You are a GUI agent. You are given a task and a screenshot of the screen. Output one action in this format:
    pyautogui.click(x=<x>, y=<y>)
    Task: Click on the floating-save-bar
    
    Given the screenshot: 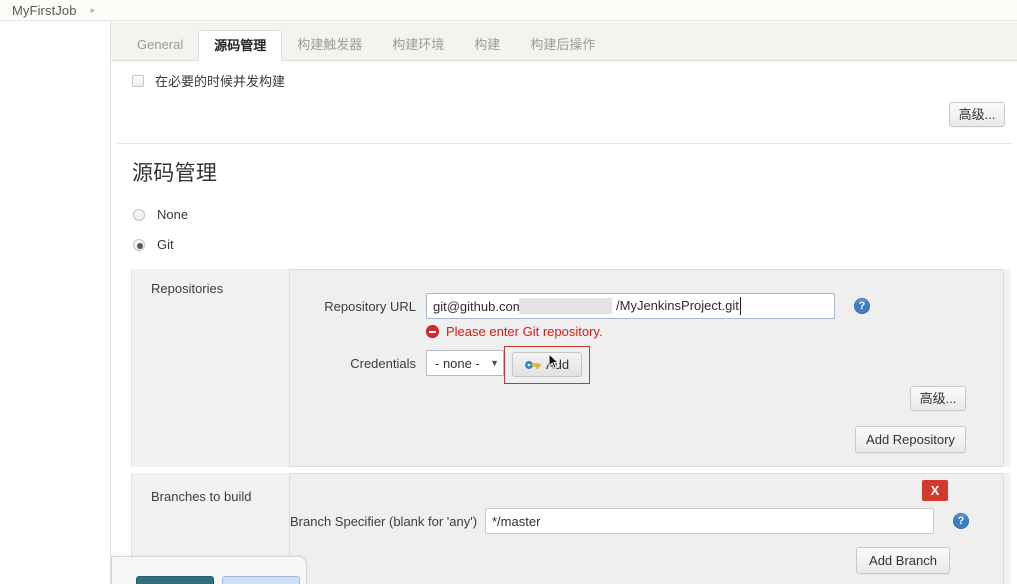 What is the action you would take?
    pyautogui.click(x=209, y=570)
    